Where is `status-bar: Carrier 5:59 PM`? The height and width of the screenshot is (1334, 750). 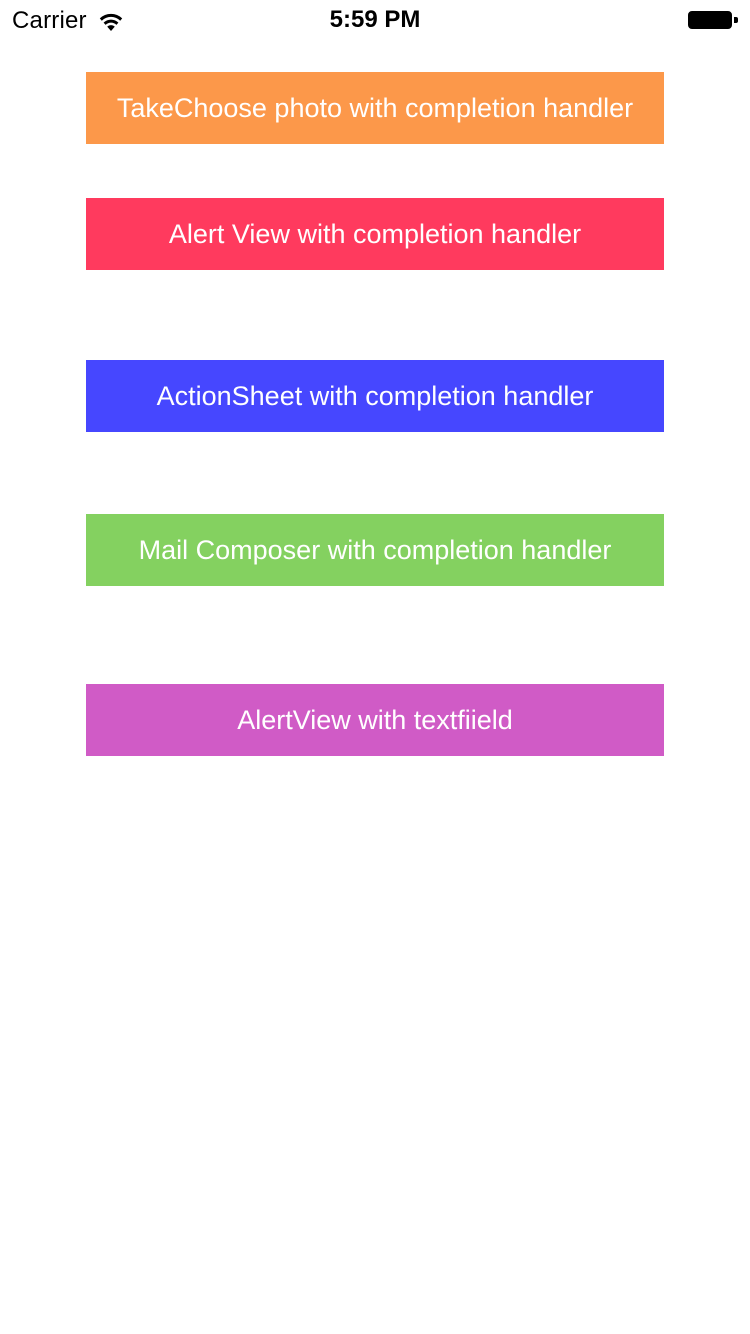 status-bar: Carrier 5:59 PM is located at coordinates (375, 20).